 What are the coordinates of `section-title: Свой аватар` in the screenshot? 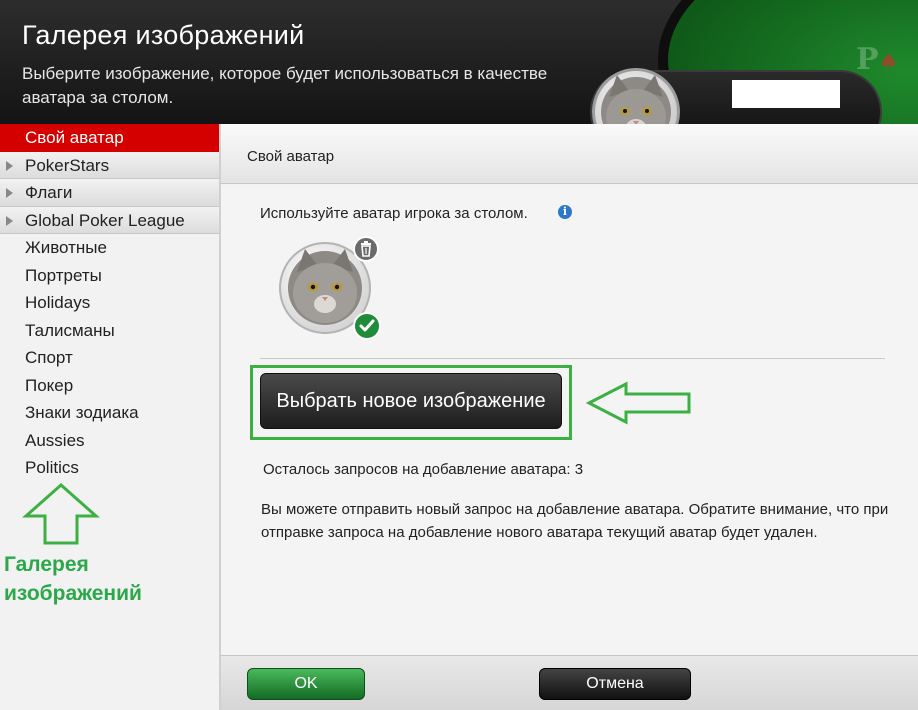 It's located at (291, 156).